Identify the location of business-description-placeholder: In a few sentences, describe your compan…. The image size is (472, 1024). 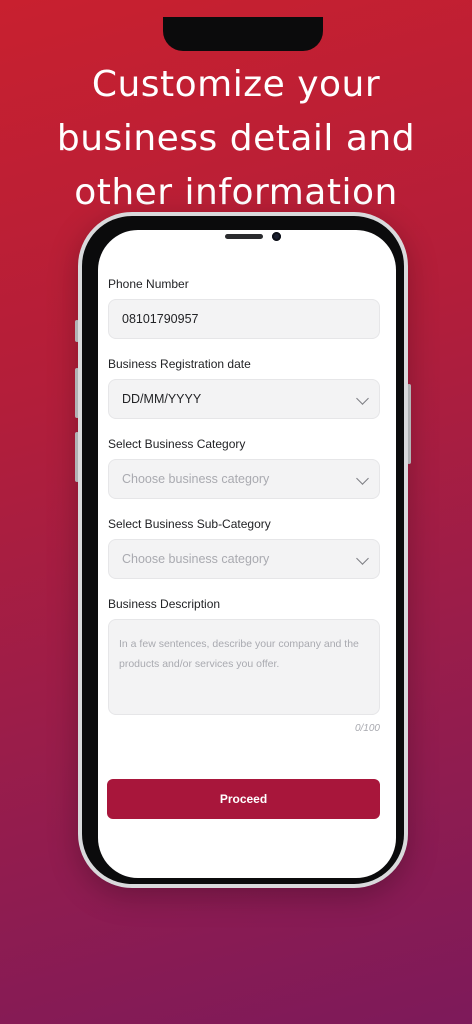
(239, 654).